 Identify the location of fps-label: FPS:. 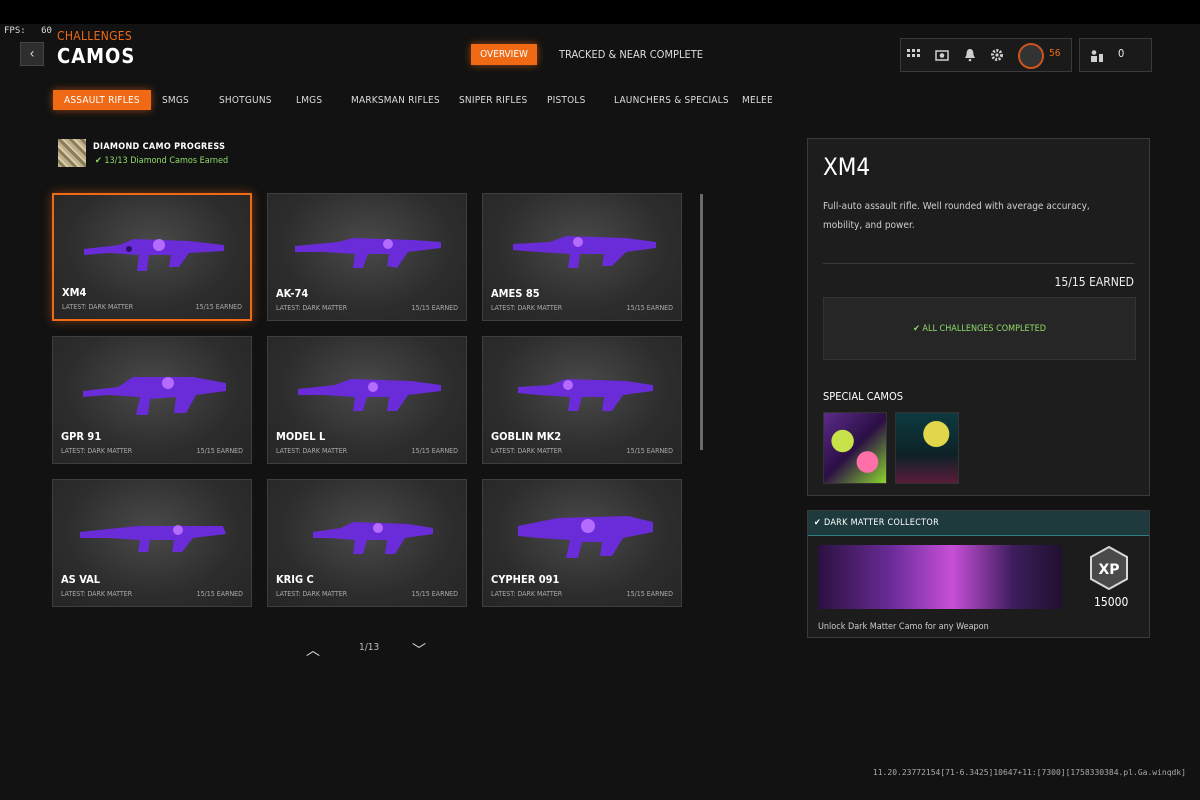
(15, 31).